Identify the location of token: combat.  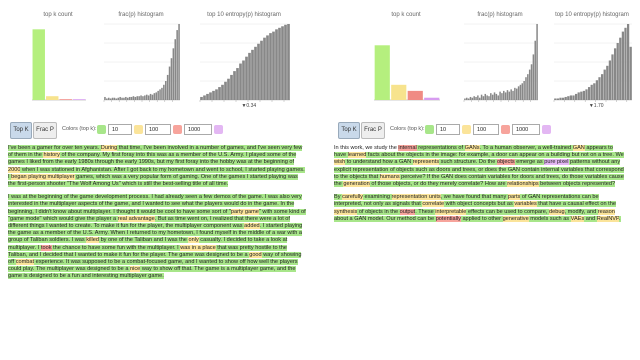
(25, 262).